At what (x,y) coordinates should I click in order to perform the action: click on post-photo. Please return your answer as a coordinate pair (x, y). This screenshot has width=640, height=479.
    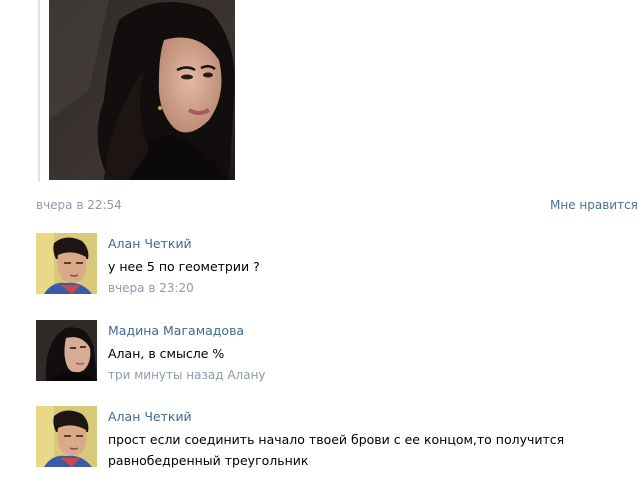
    Looking at the image, I should click on (142, 90).